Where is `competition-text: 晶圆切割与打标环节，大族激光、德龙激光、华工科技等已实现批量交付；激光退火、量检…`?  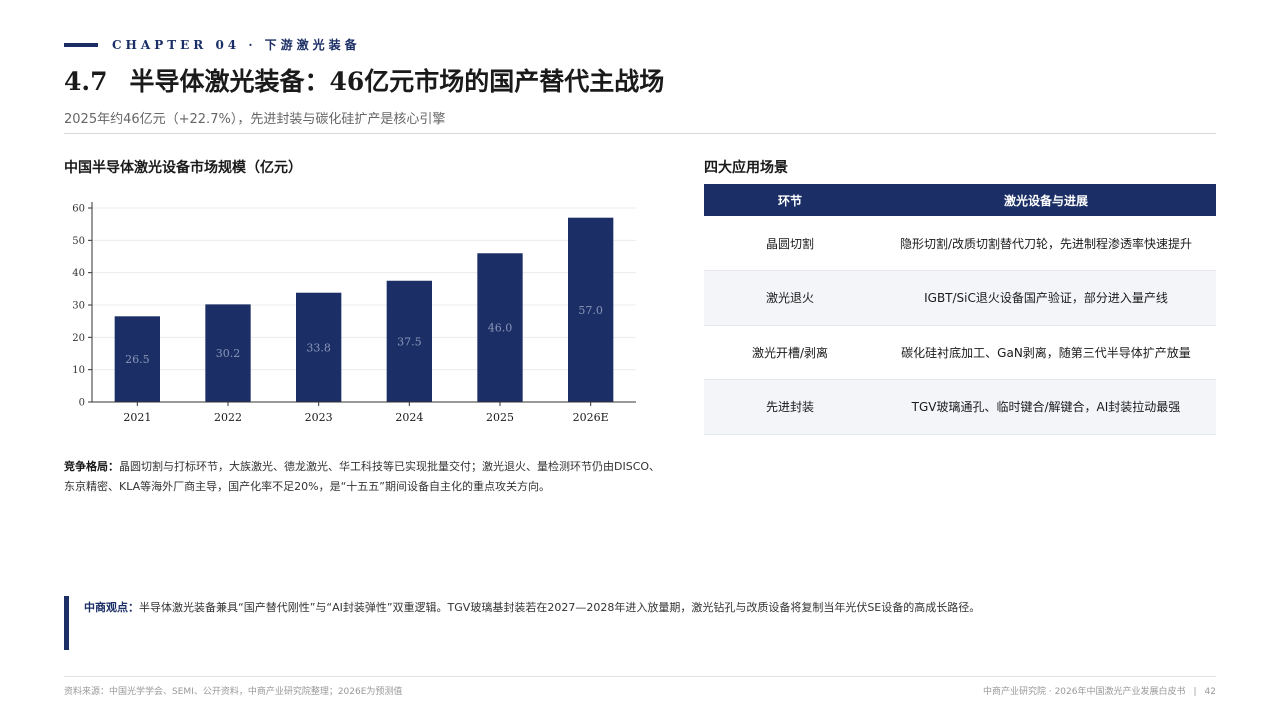 competition-text: 晶圆切割与打标环节，大族激光、德龙激光、华工科技等已实现批量交付；激光退火、量检… is located at coordinates (362, 476).